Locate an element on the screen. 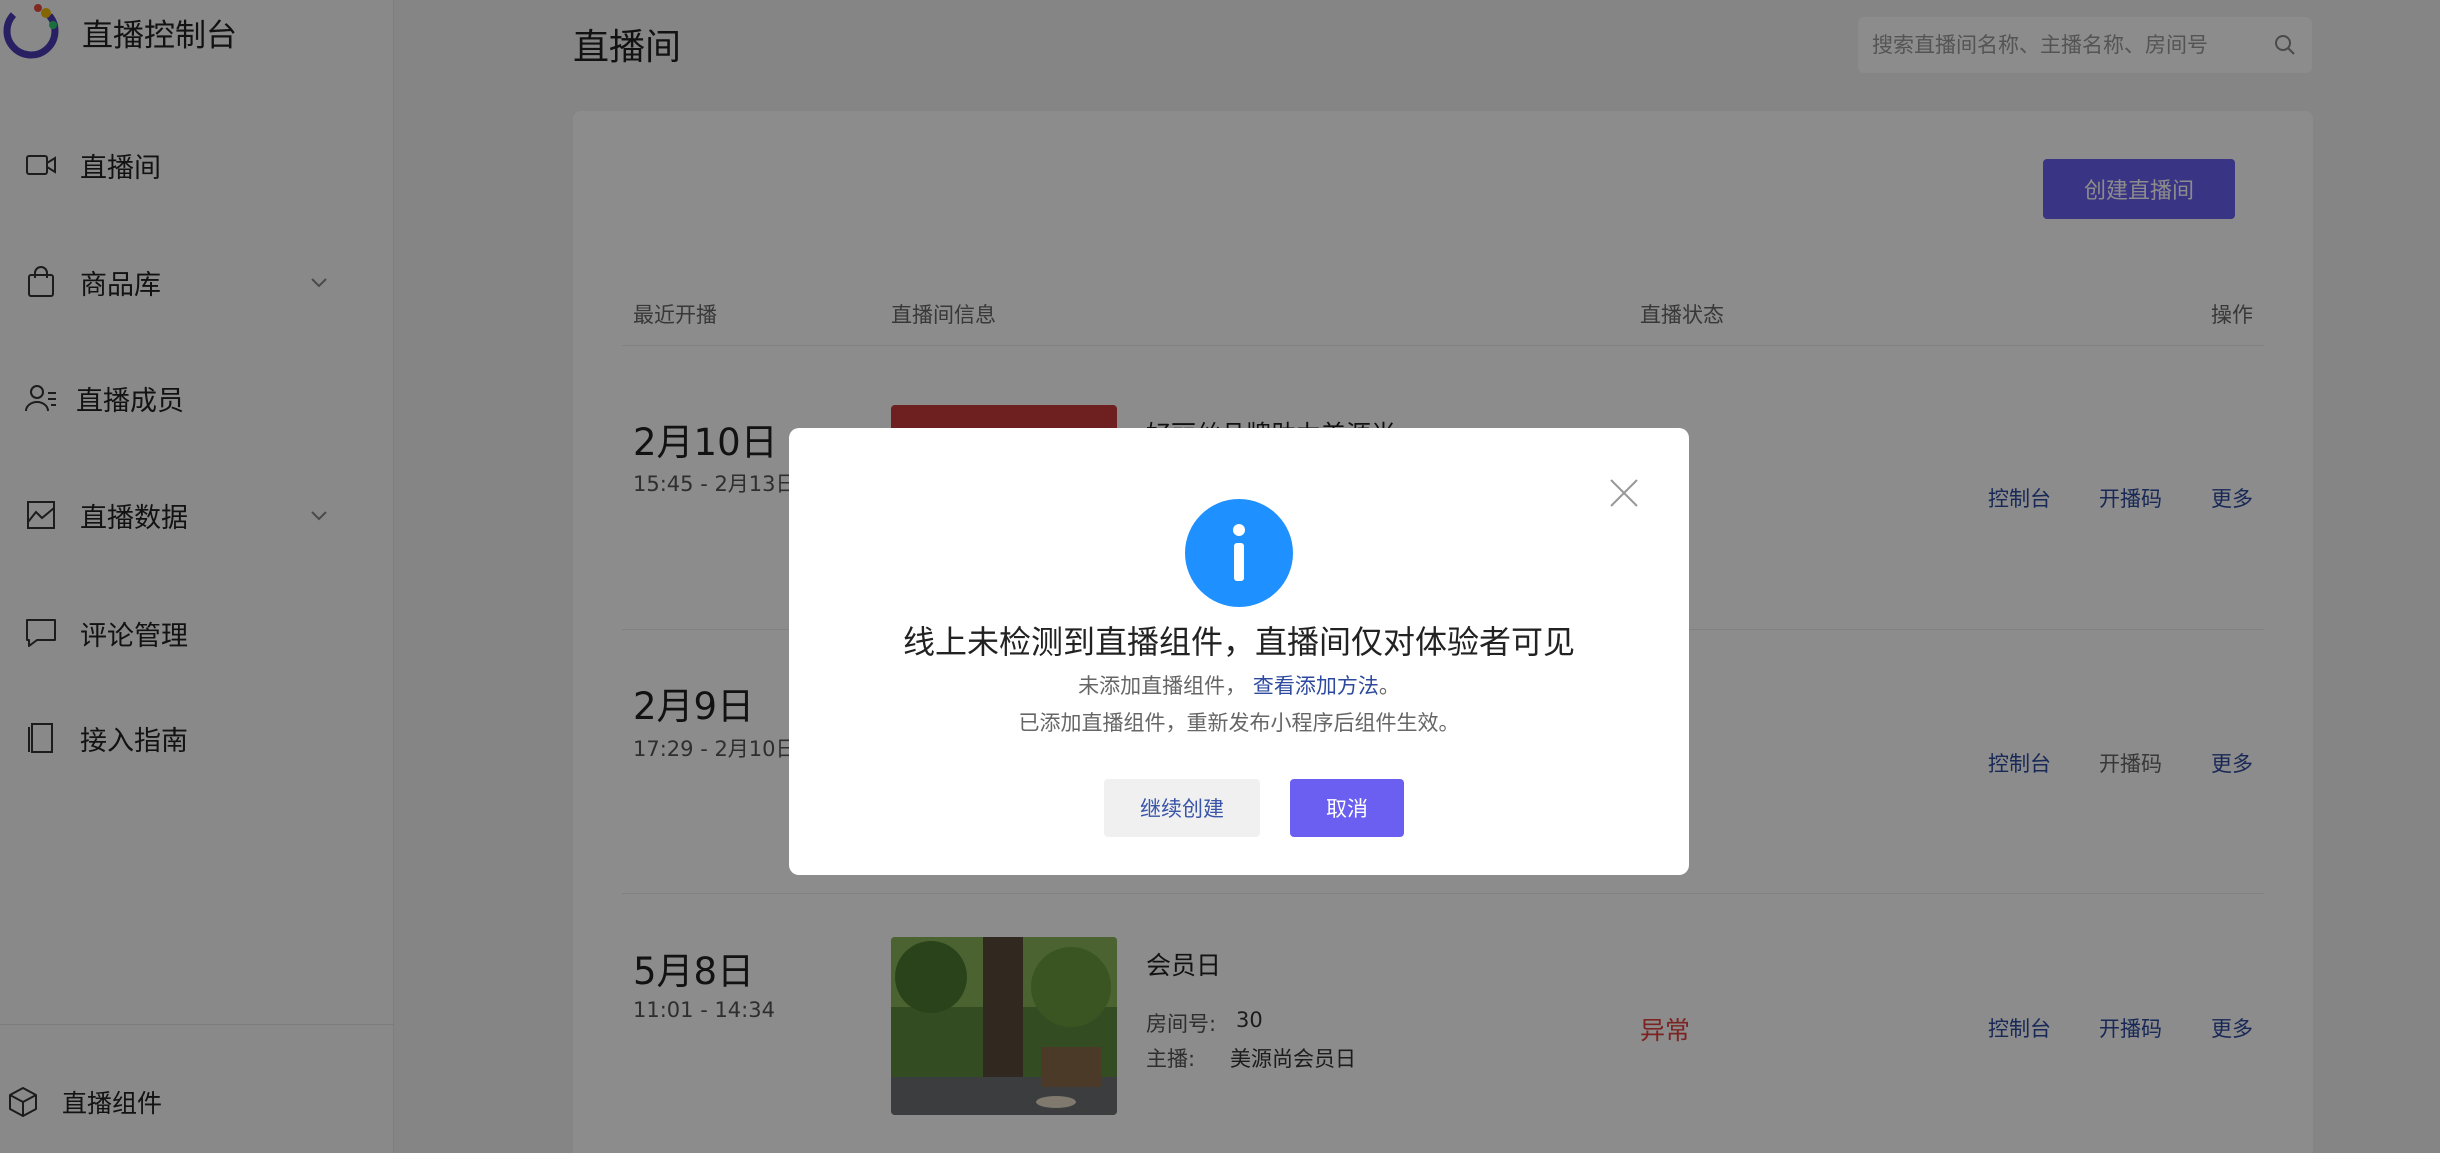 The image size is (2440, 1153). cancel-button: 取消 is located at coordinates (1347, 808).